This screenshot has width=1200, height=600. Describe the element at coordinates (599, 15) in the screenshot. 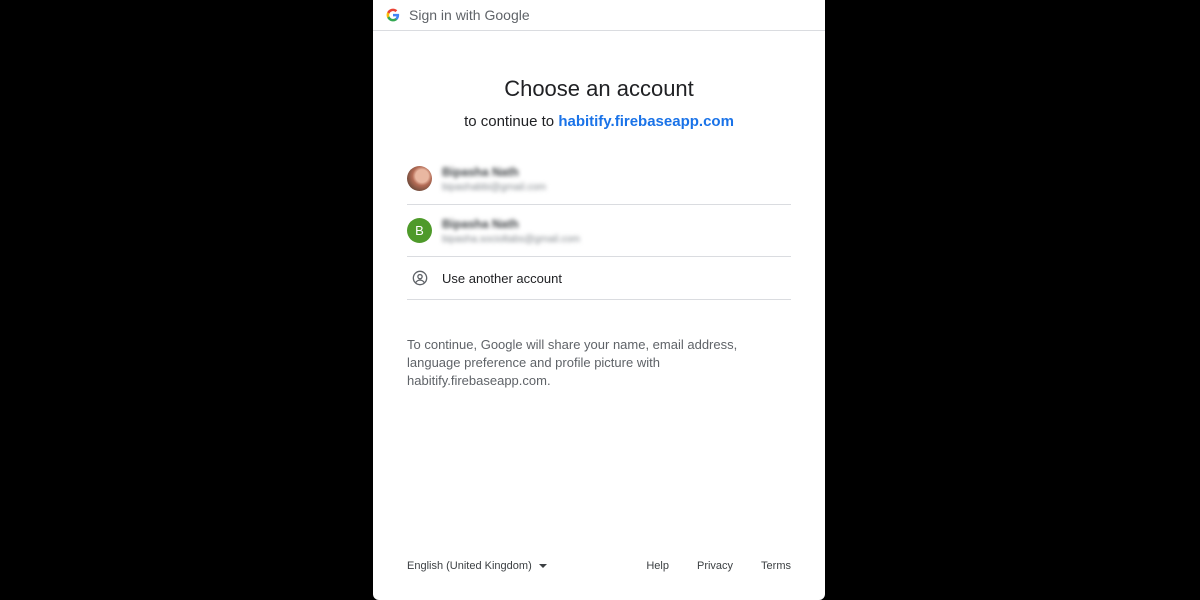

I see `dialog-header: Sign in with Google` at that location.